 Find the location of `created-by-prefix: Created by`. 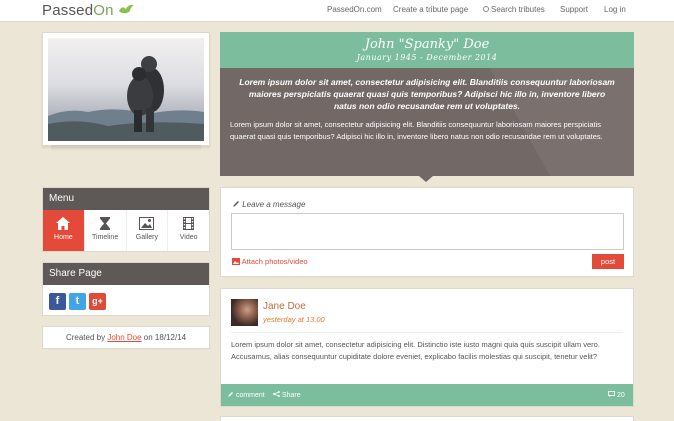

created-by-prefix: Created by is located at coordinates (85, 337).